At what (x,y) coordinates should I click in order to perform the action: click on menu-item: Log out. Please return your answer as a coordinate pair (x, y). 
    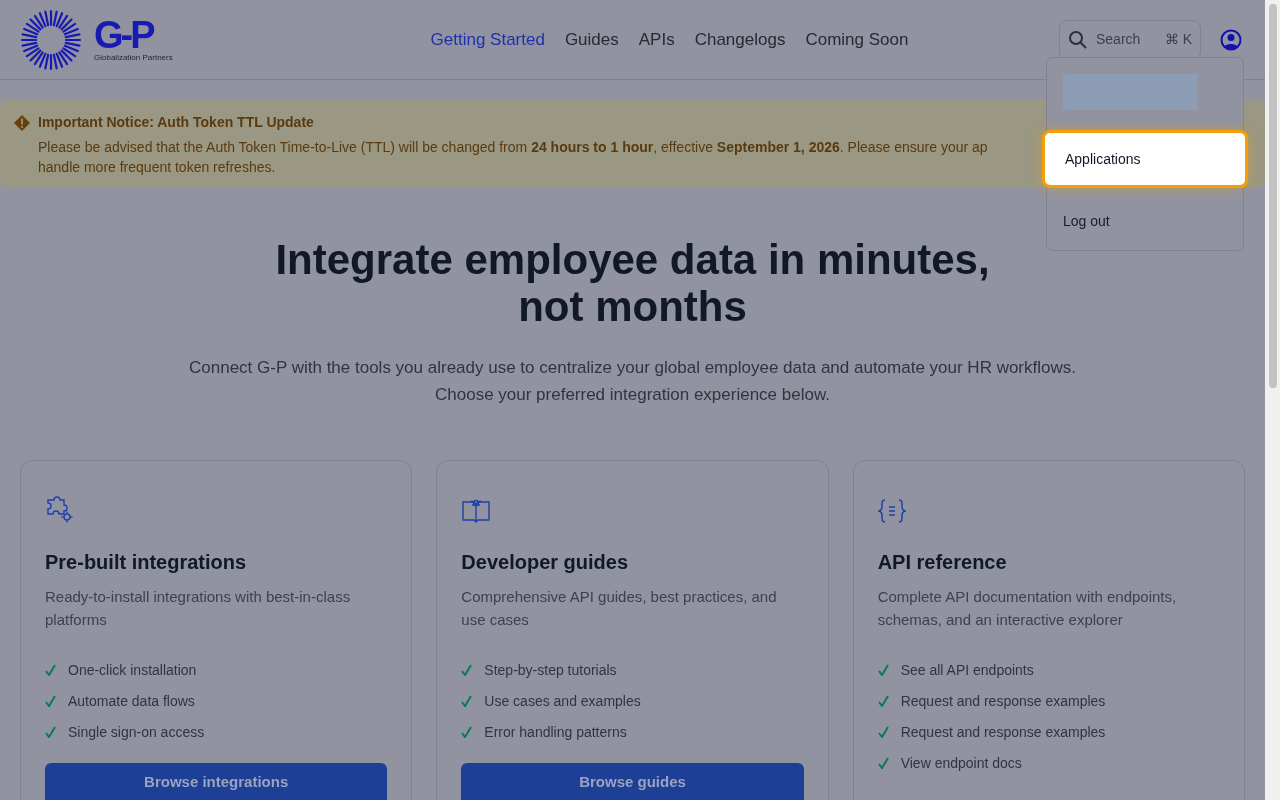
    Looking at the image, I should click on (1145, 221).